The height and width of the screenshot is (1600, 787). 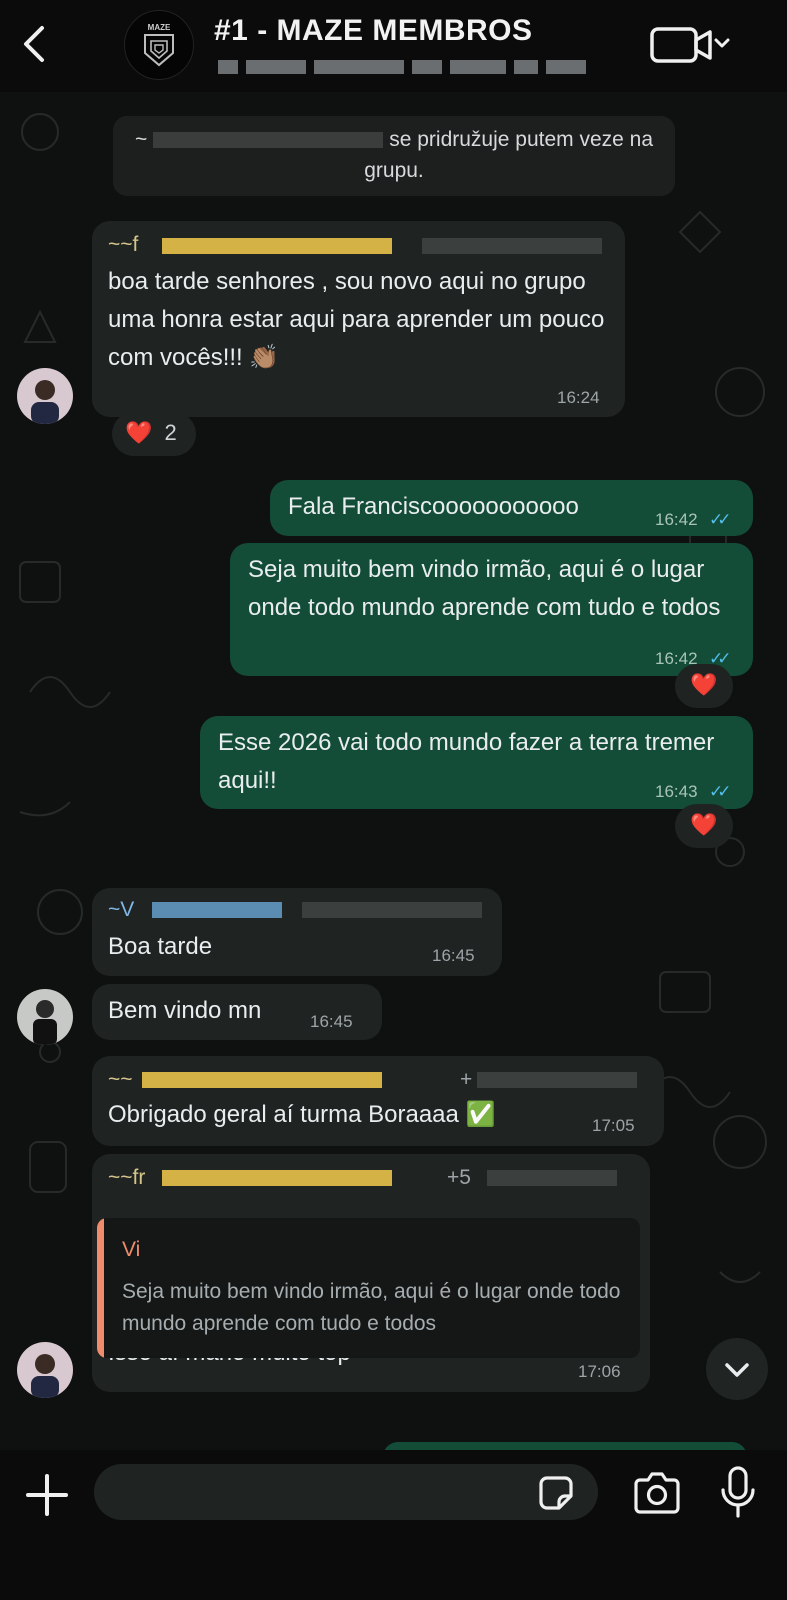 What do you see at coordinates (433, 506) in the screenshot?
I see `message-text: Fala Franciscooooooooooo` at bounding box center [433, 506].